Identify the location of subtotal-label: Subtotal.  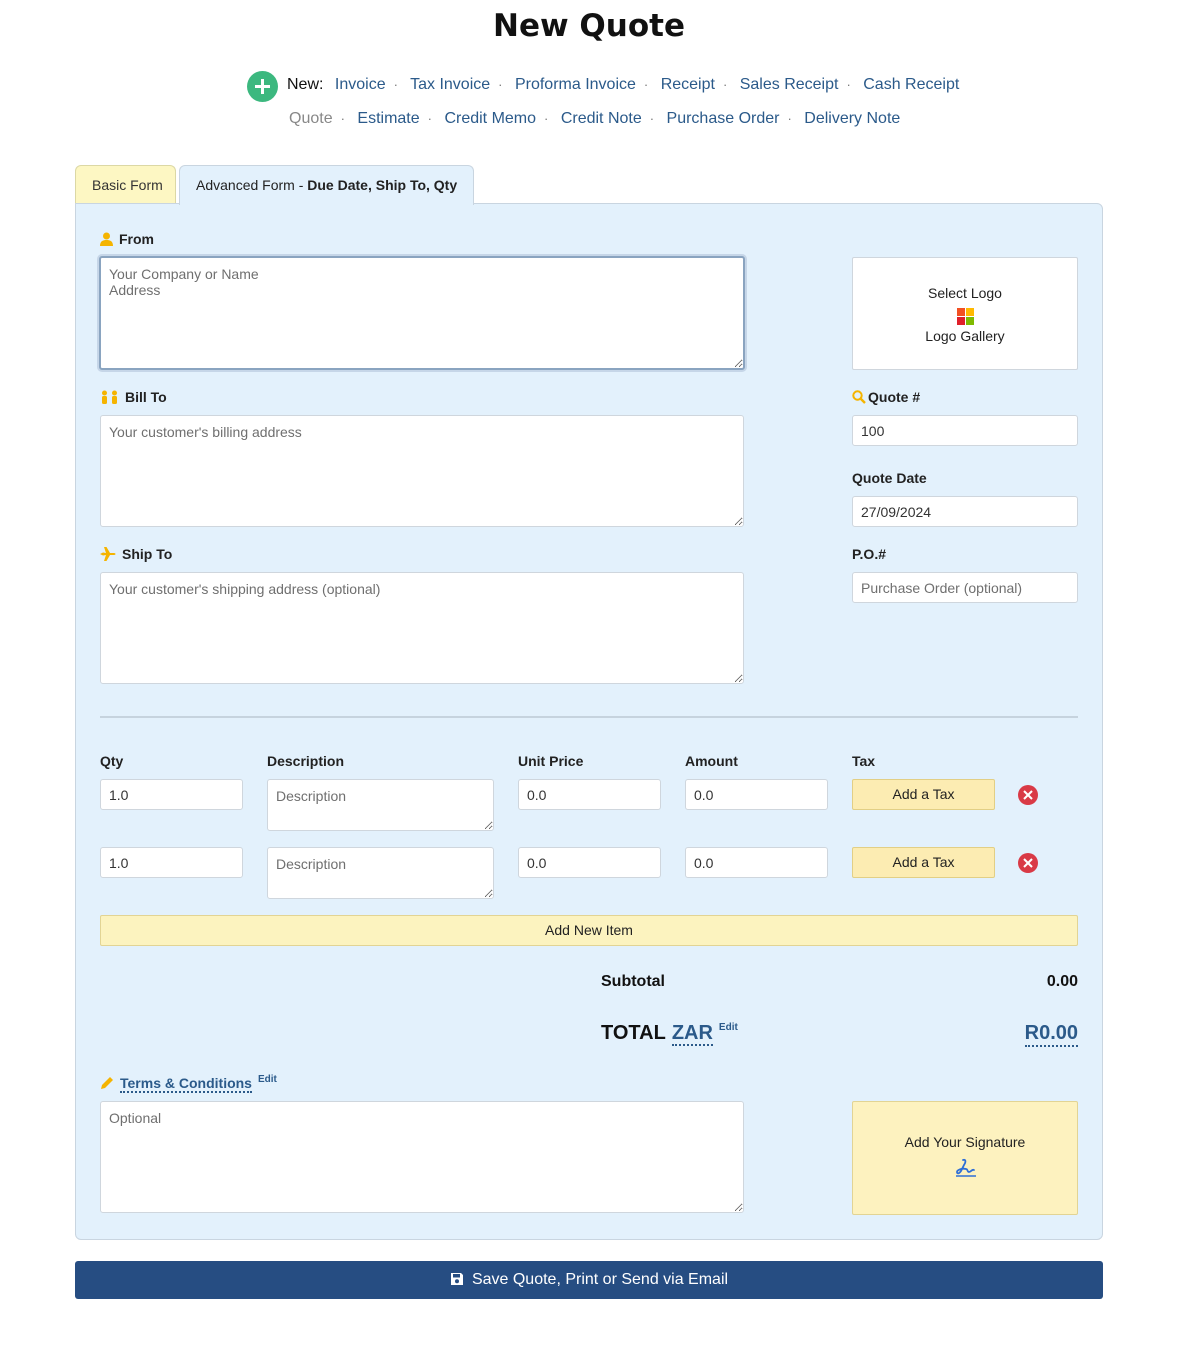
(633, 981).